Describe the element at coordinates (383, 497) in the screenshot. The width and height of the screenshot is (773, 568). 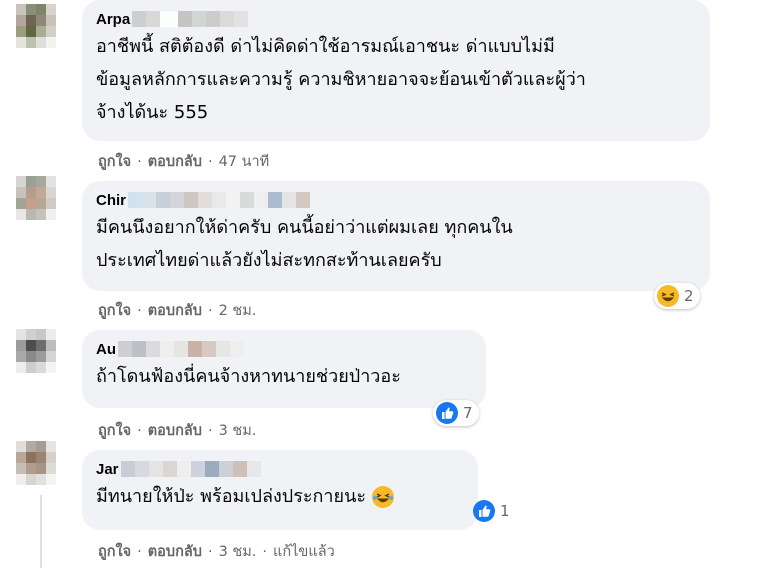
I see `laughing-tears-emoji-icon` at that location.